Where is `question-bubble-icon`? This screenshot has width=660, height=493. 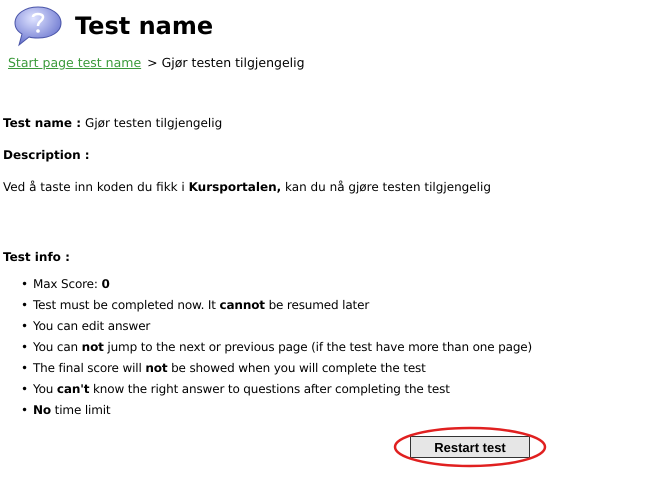
question-bubble-icon is located at coordinates (38, 26).